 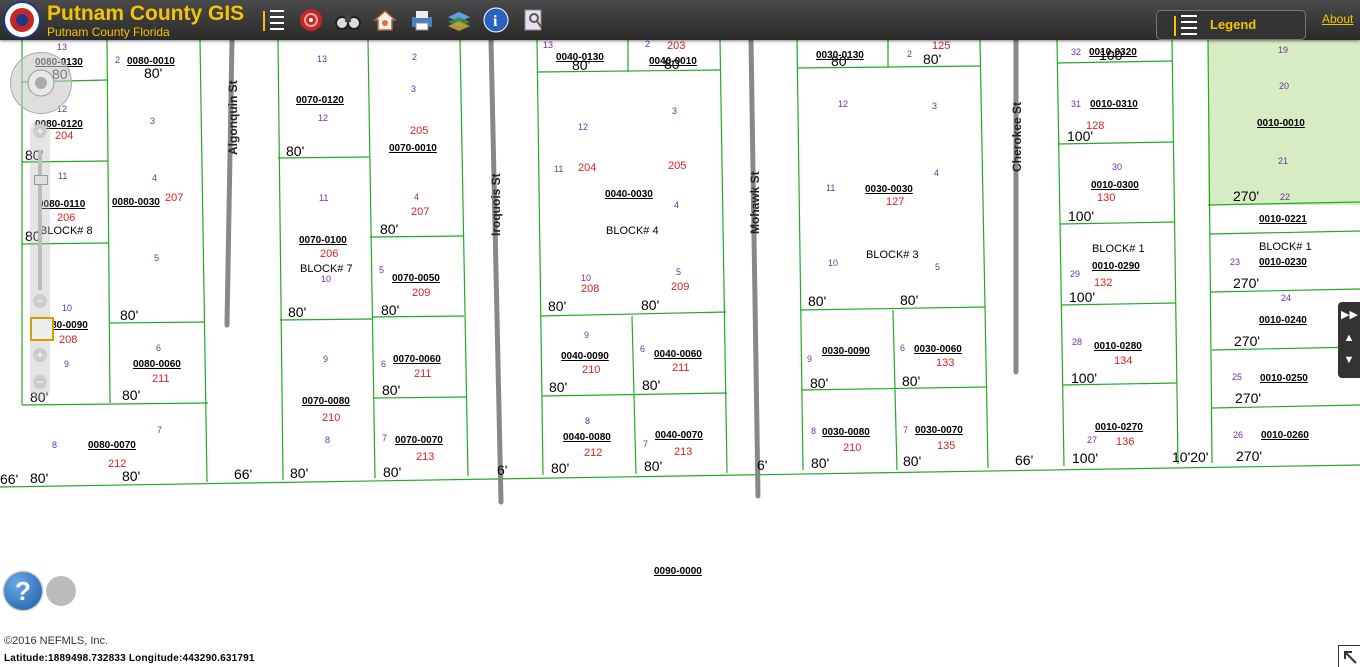 I want to click on svg-text: 130, so click(x=1106, y=198).